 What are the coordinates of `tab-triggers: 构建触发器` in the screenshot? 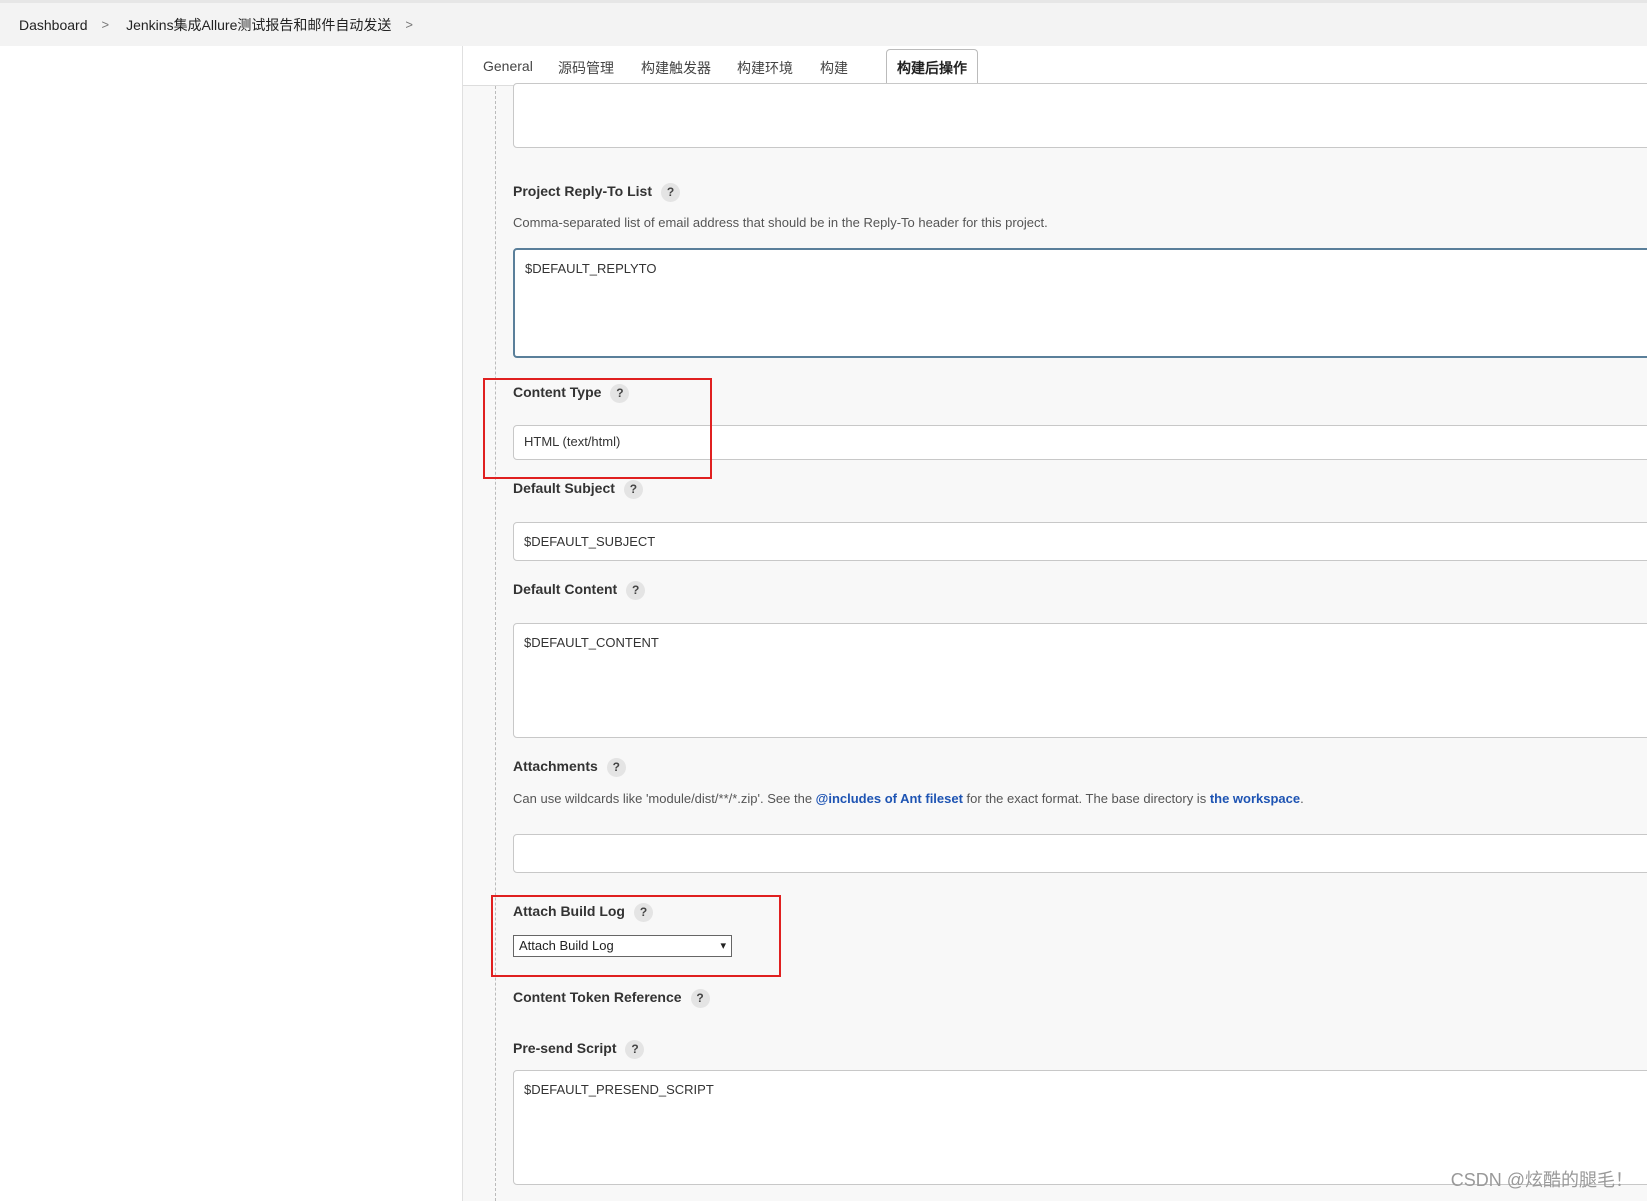 It's located at (676, 68).